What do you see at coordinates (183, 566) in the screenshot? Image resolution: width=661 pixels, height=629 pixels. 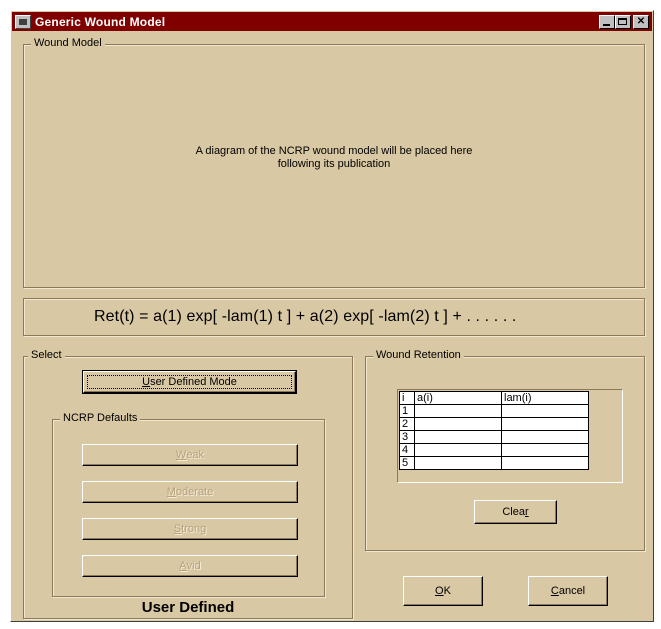 I see `avid-mnemonic: A` at bounding box center [183, 566].